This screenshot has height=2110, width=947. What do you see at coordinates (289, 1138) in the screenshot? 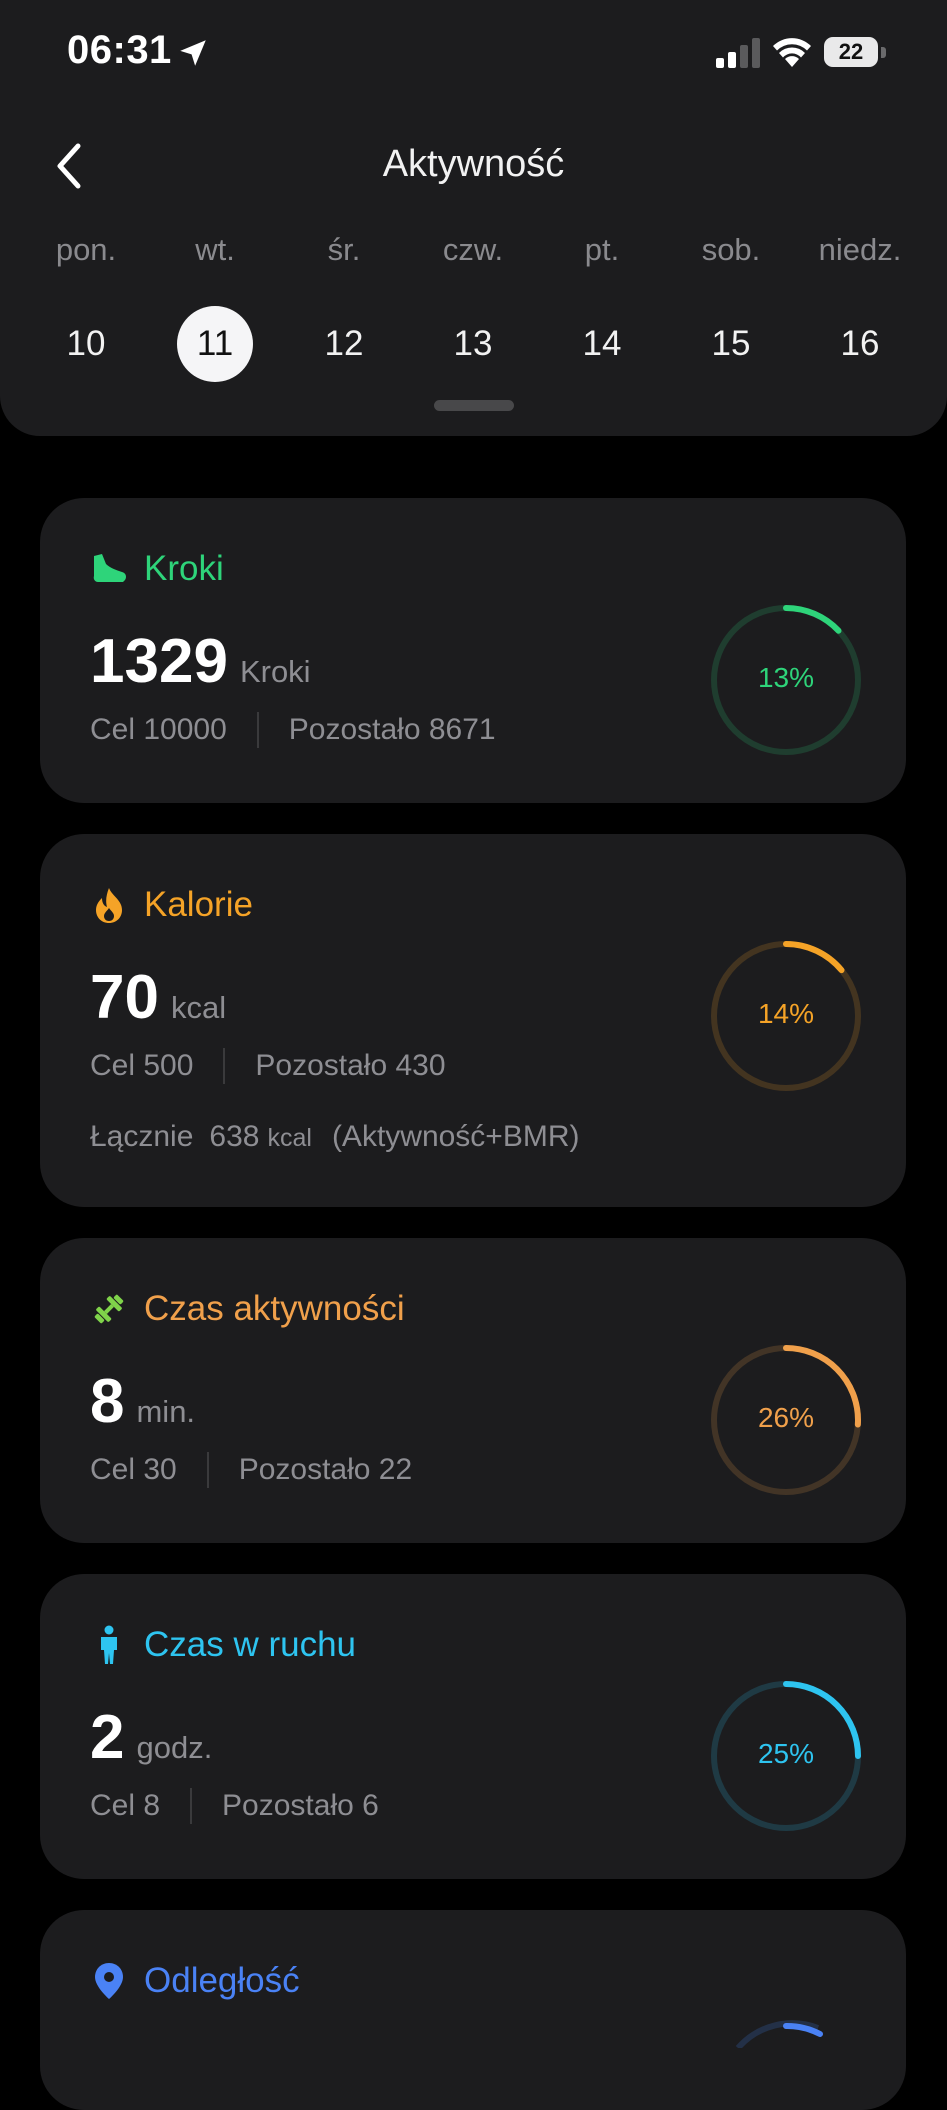
I see `calories-total-unit: kcal` at bounding box center [289, 1138].